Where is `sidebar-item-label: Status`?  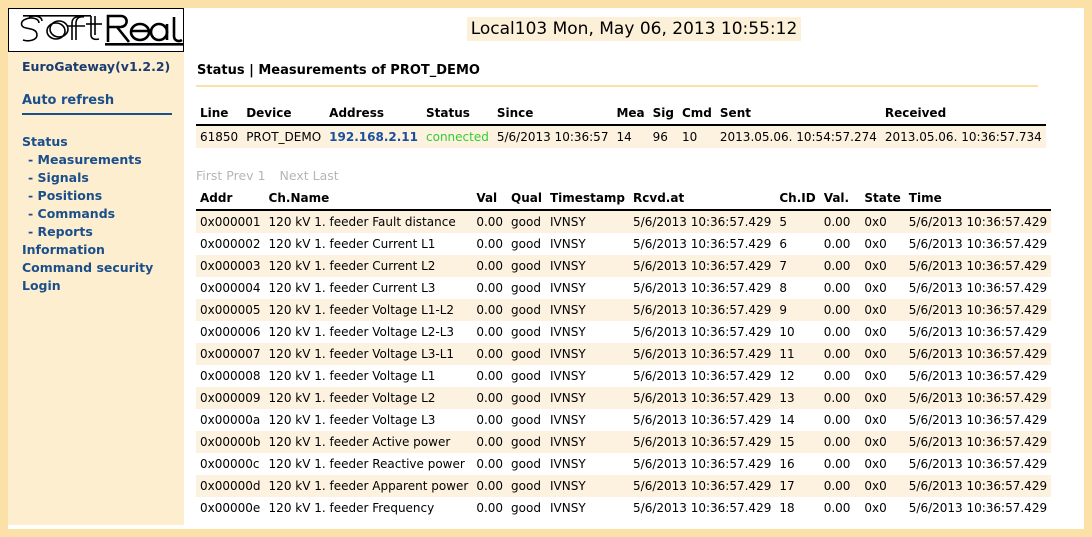
sidebar-item-label: Status is located at coordinates (45, 141).